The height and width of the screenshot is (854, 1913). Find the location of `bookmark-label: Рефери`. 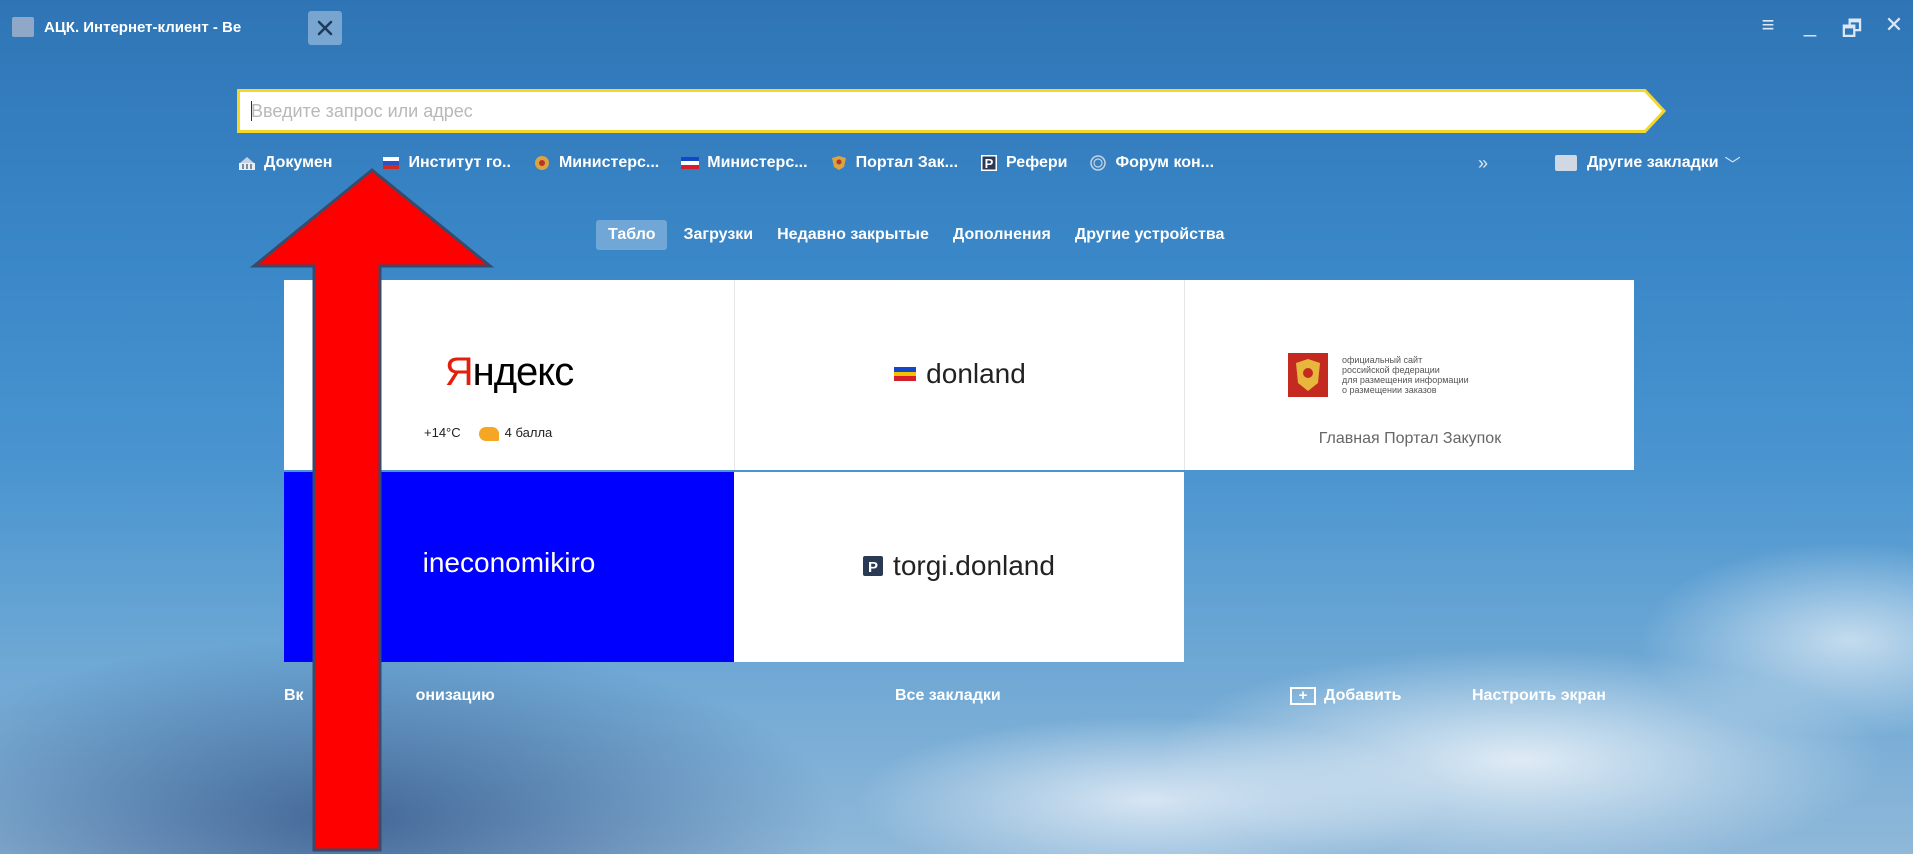

bookmark-label: Рефери is located at coordinates (1037, 162).